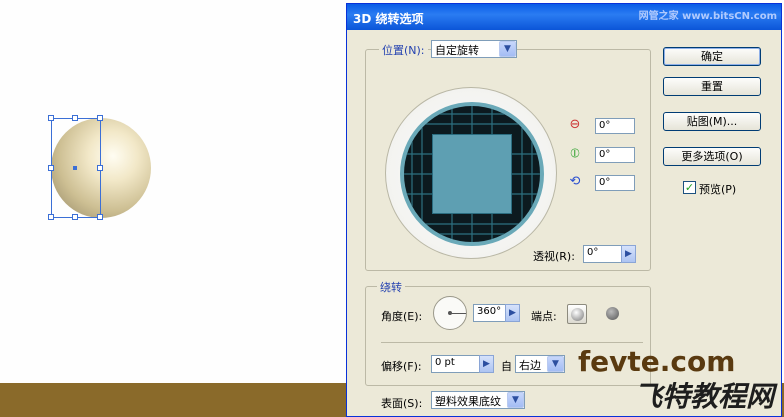 Image resolution: width=784 pixels, height=417 pixels. Describe the element at coordinates (51, 118) in the screenshot. I see `selection-handle-tl` at that location.